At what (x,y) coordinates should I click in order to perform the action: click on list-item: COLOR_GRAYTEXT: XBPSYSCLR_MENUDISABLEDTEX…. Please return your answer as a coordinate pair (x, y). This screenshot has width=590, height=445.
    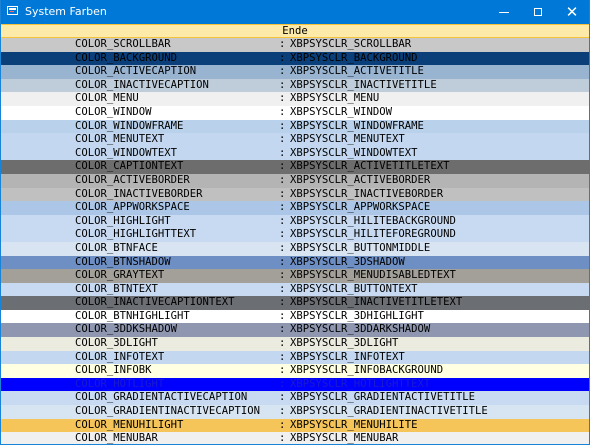
    Looking at the image, I should click on (295, 276).